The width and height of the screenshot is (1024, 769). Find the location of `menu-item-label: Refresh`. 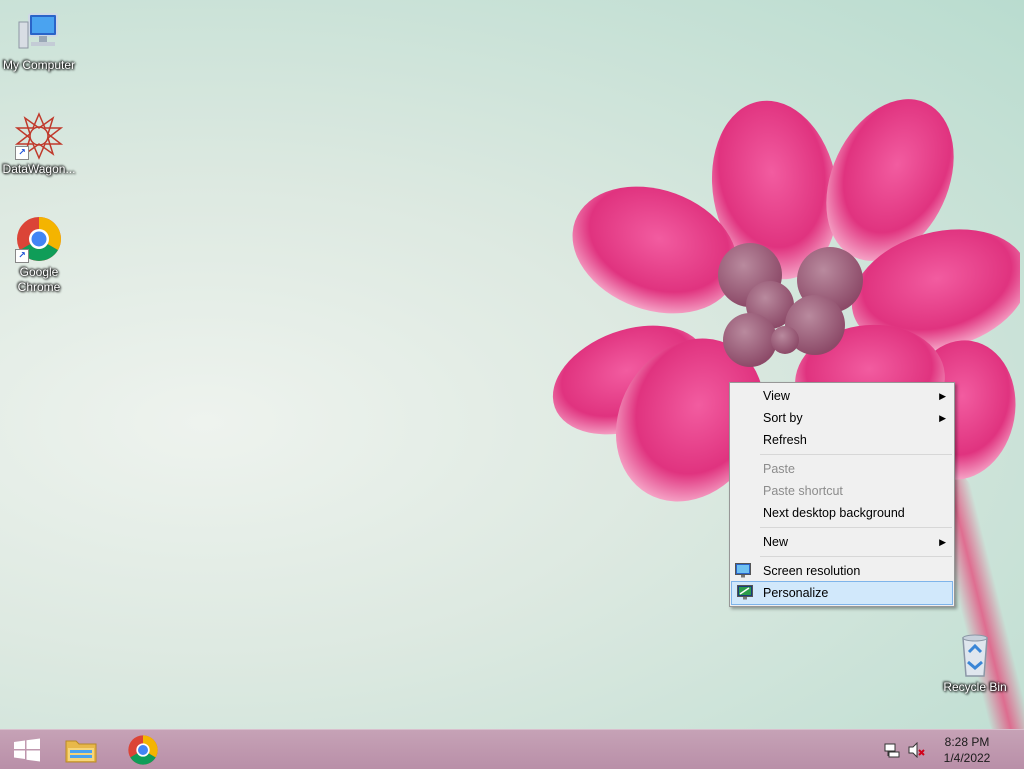

menu-item-label: Refresh is located at coordinates (785, 440).